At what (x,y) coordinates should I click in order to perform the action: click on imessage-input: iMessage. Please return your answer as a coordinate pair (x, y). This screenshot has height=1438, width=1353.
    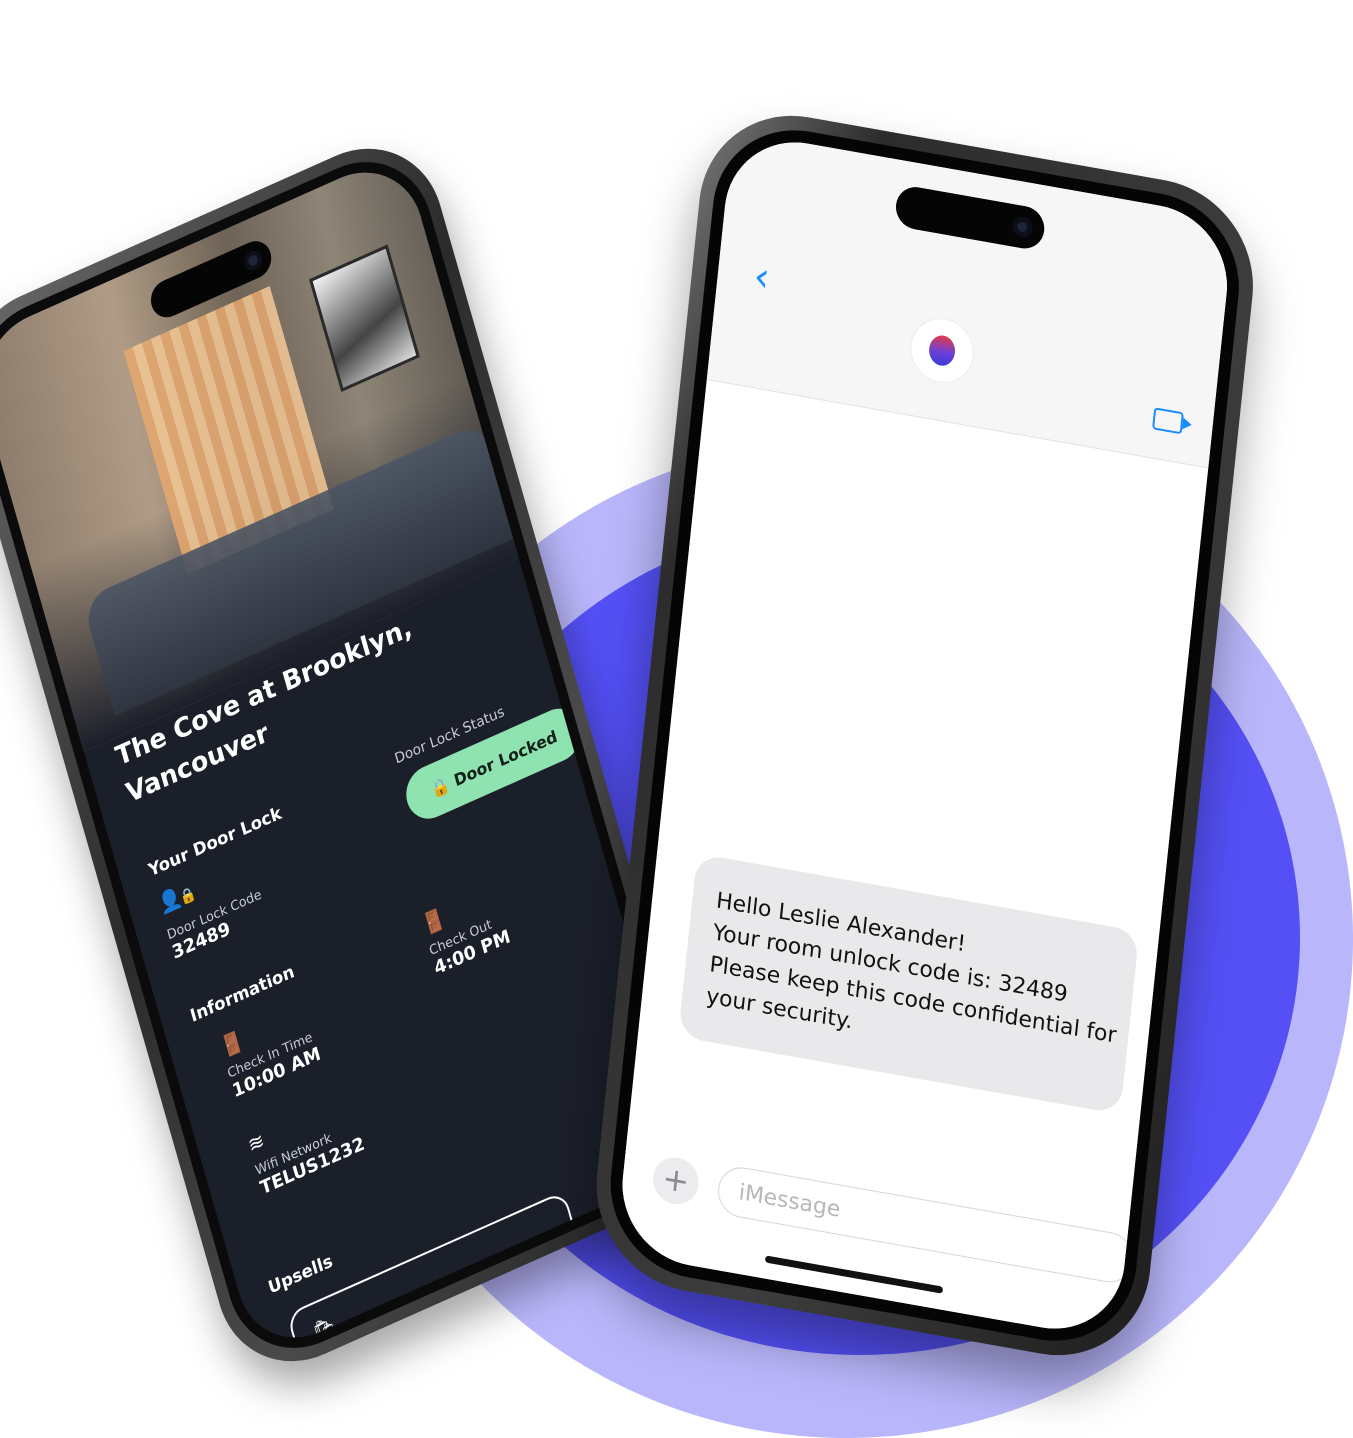
    Looking at the image, I should click on (925, 1225).